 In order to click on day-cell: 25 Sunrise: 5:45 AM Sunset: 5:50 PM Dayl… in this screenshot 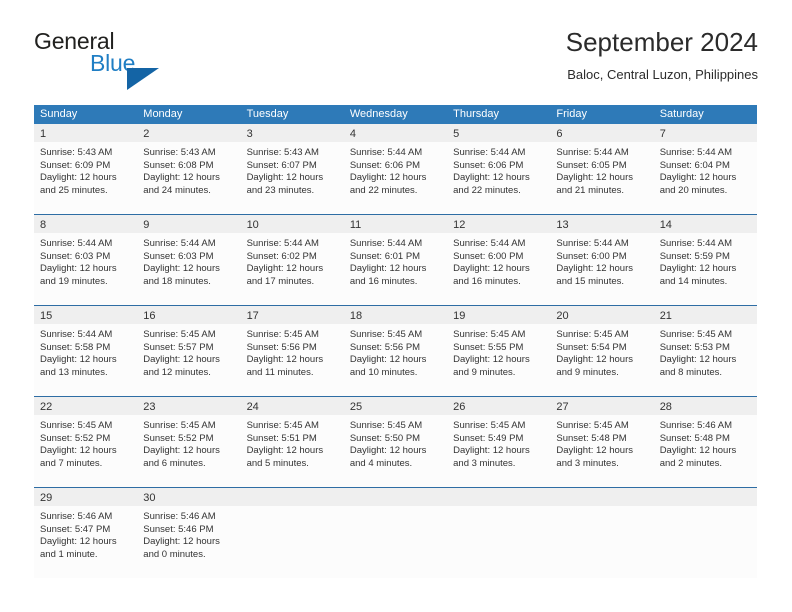, I will do `click(395, 442)`.